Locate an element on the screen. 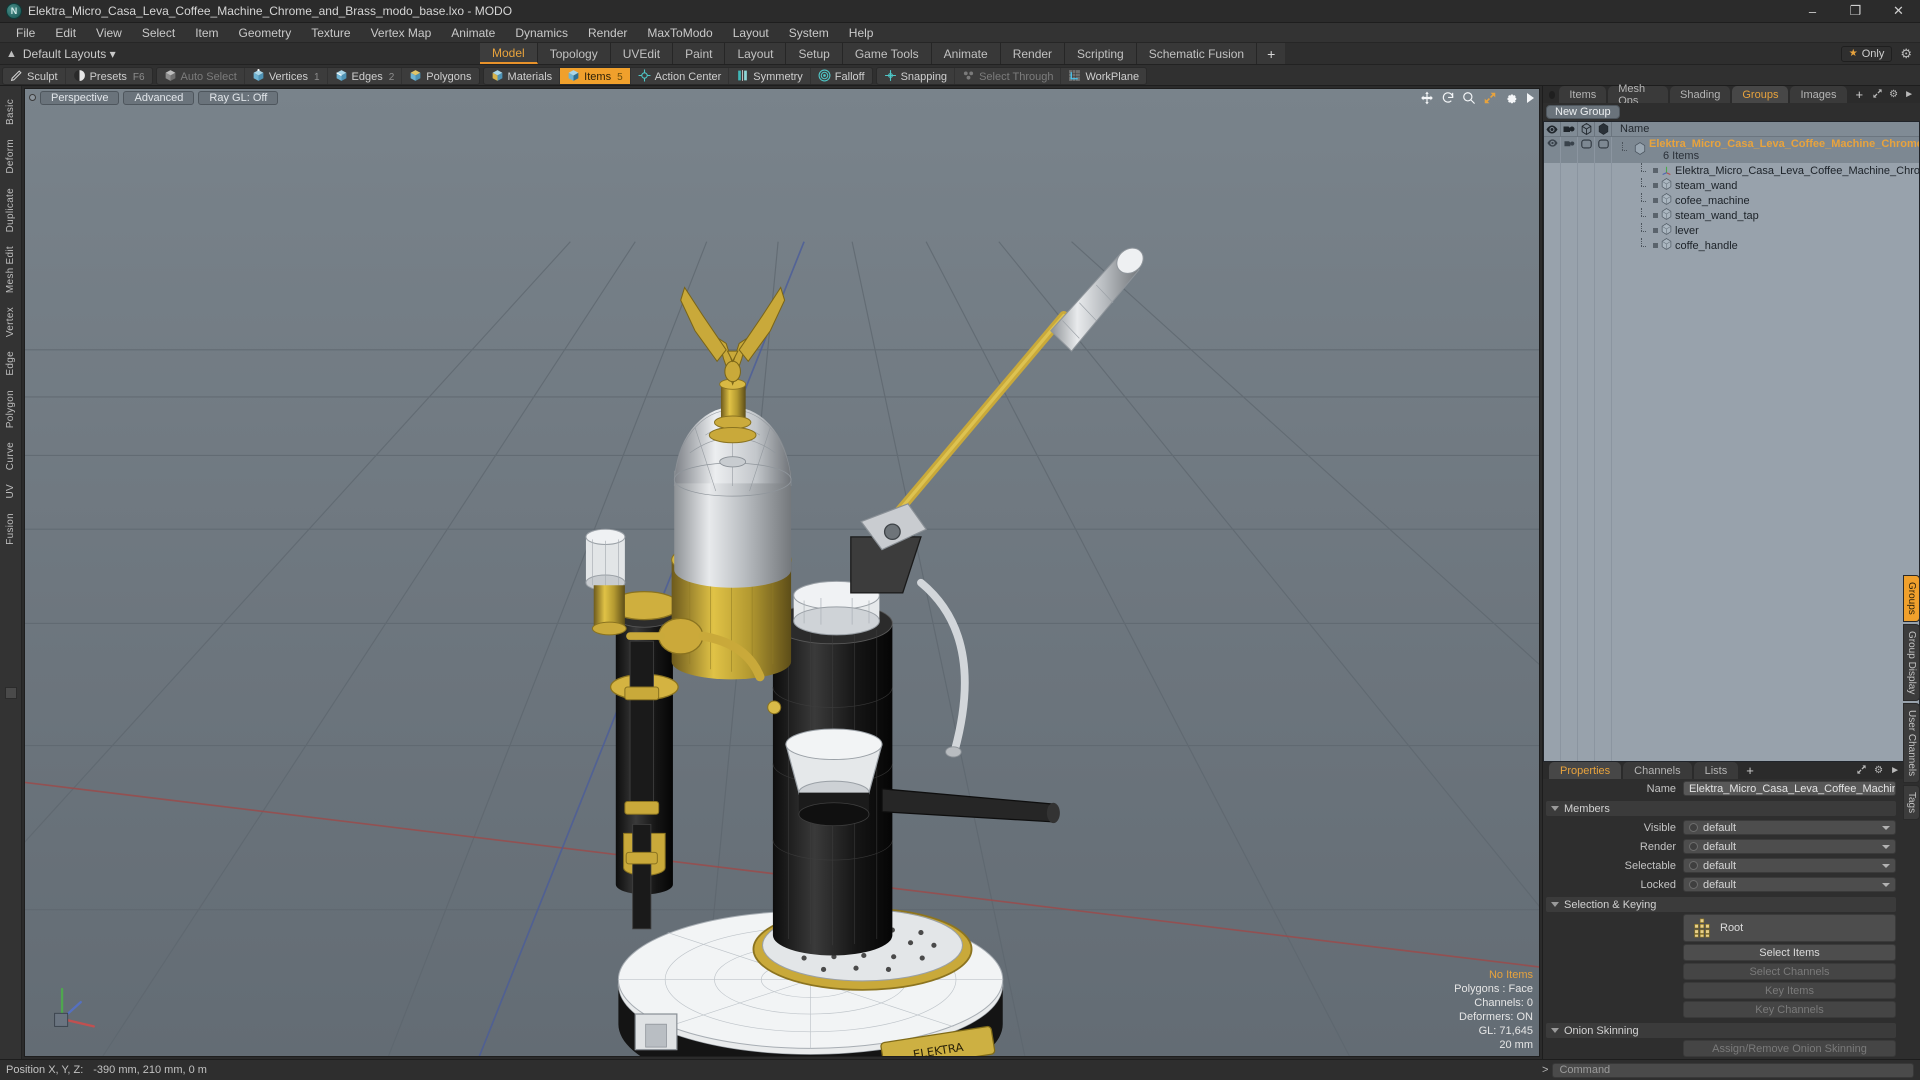  key-items-button: Key Items is located at coordinates (1789, 990).